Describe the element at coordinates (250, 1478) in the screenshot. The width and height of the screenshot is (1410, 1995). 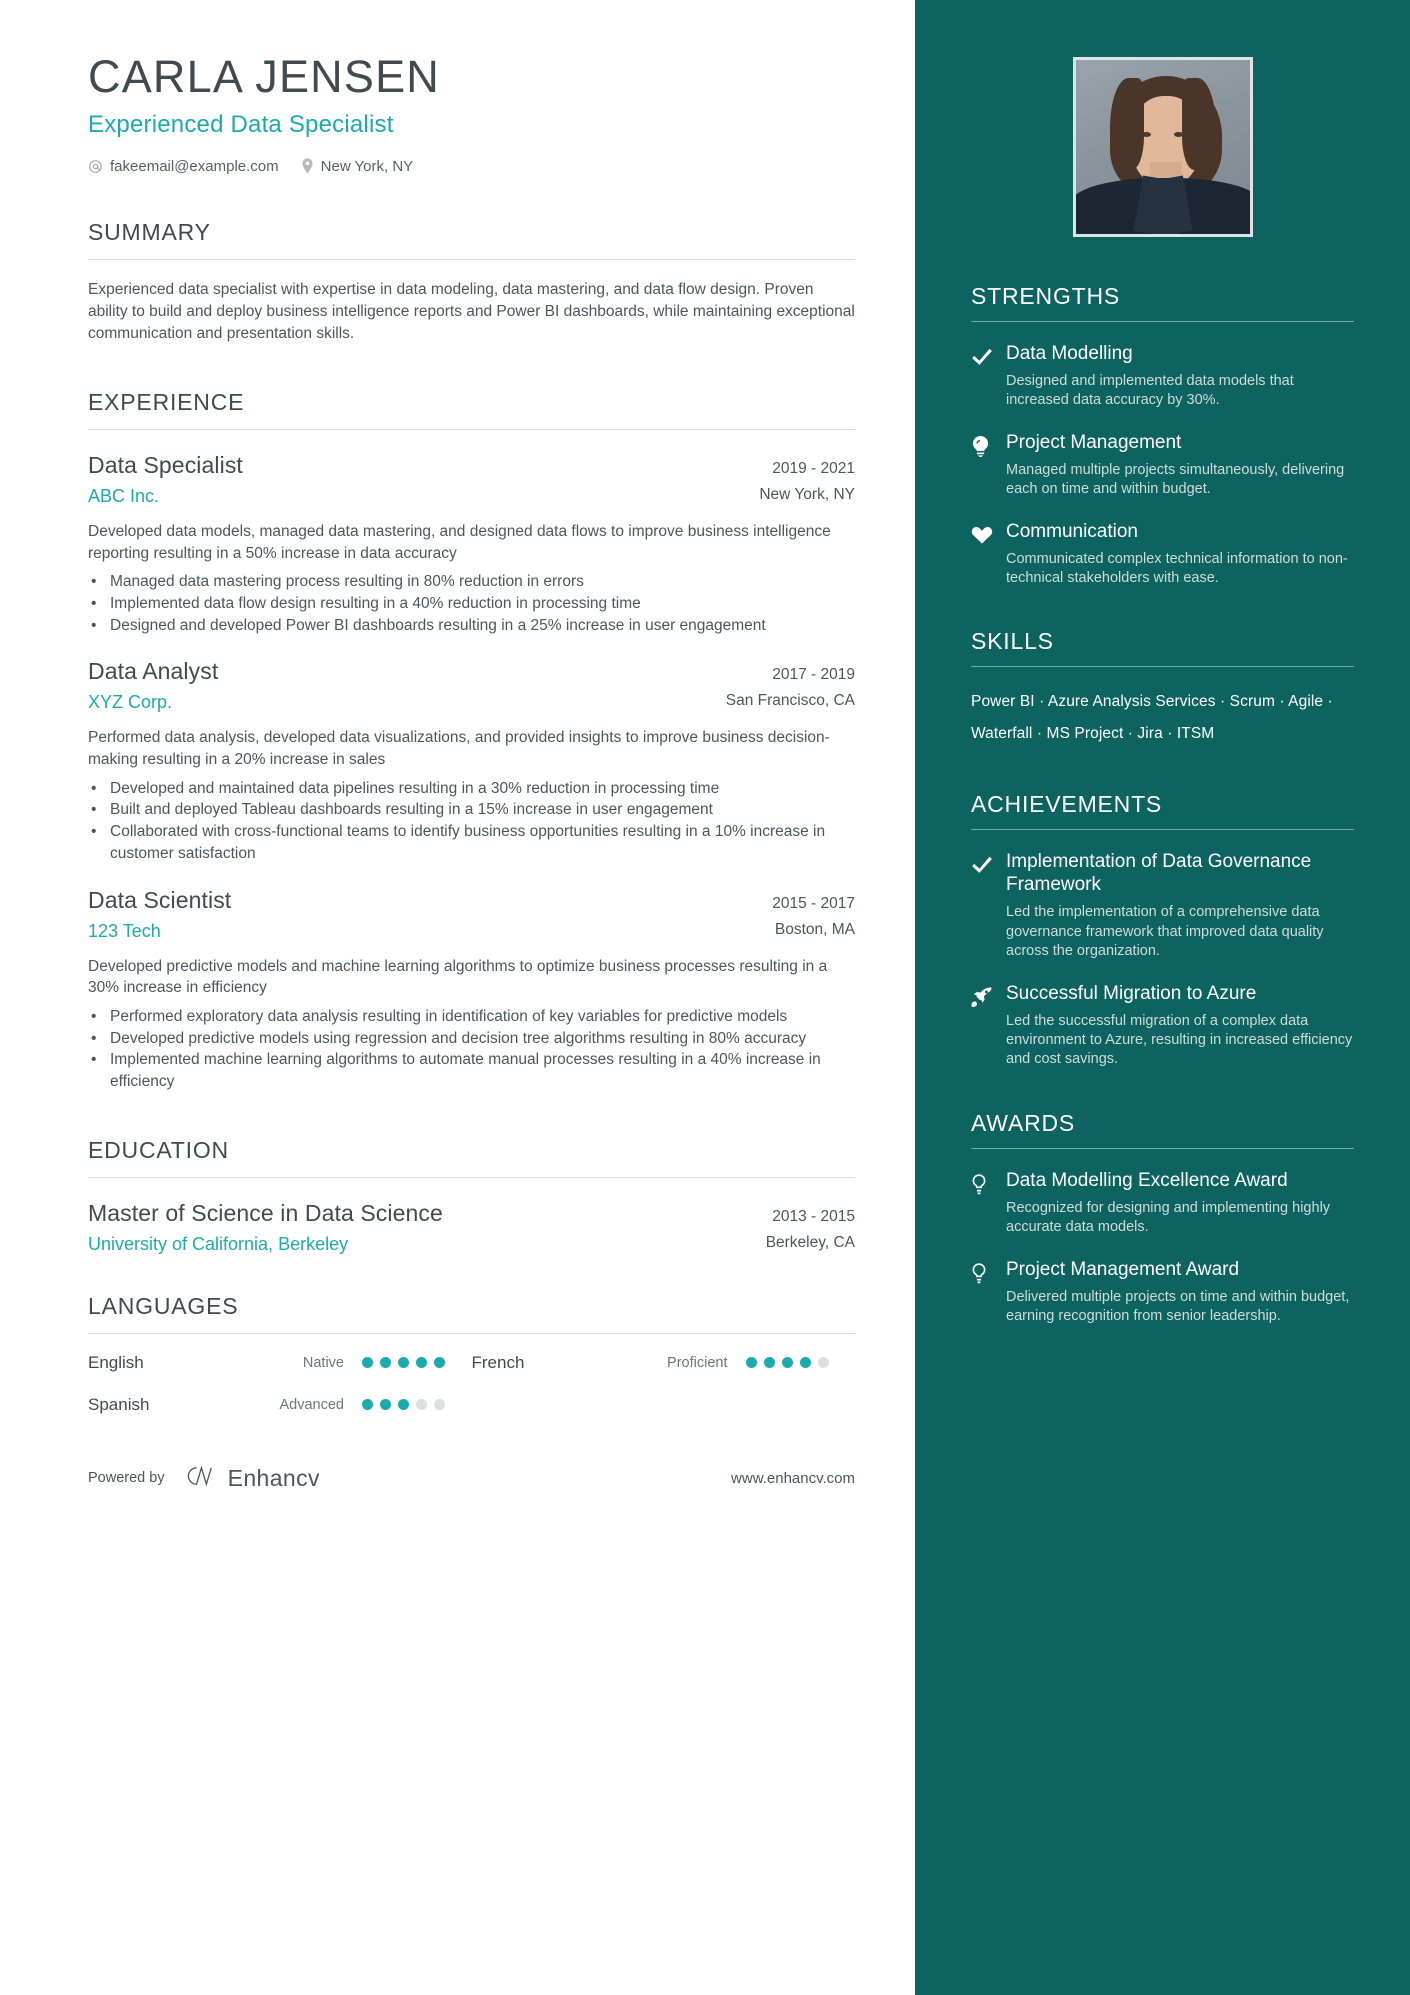
I see `brand-block: Enhancv` at that location.